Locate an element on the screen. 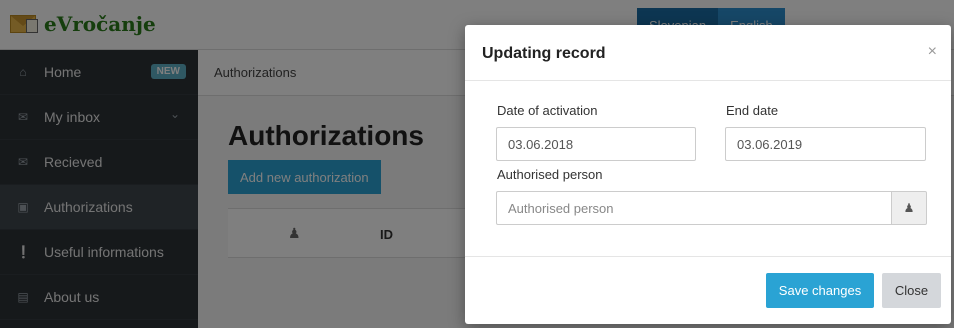 This screenshot has width=954, height=328. end-date-label: End date is located at coordinates (752, 110).